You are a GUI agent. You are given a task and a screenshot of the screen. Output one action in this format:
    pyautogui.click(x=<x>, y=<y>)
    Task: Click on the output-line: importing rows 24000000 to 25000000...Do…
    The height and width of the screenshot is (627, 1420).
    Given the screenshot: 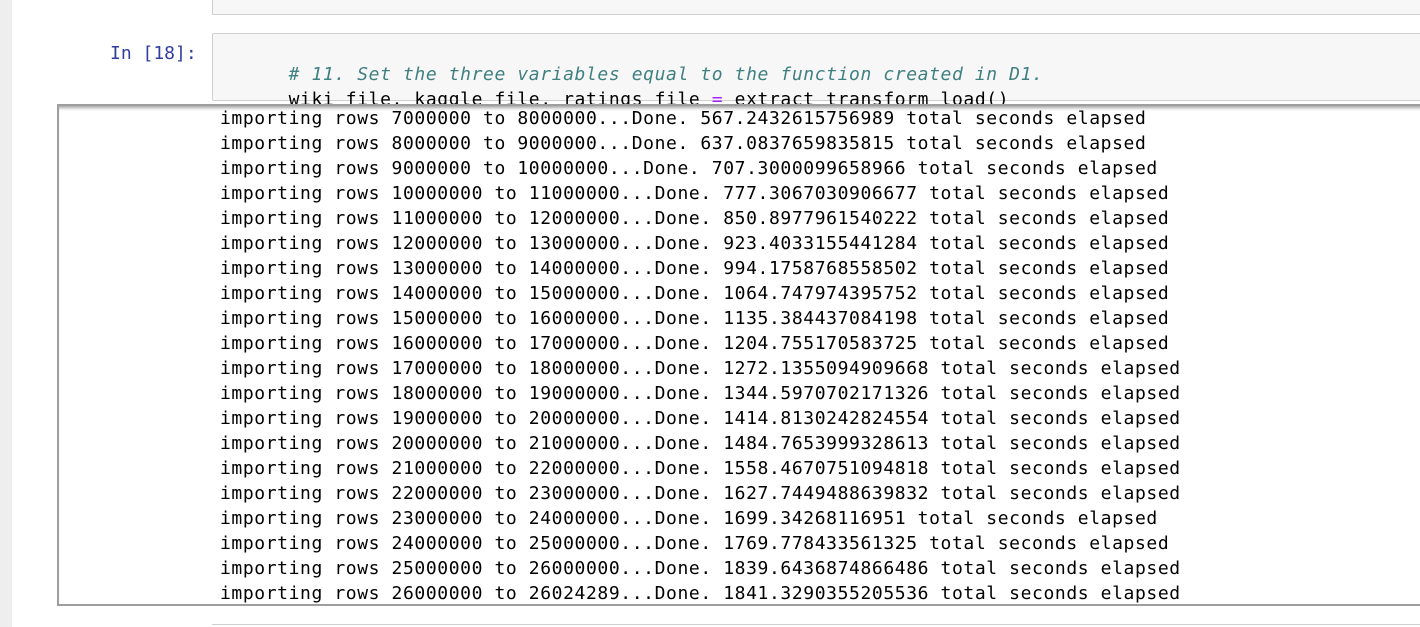 What is the action you would take?
    pyautogui.click(x=695, y=543)
    